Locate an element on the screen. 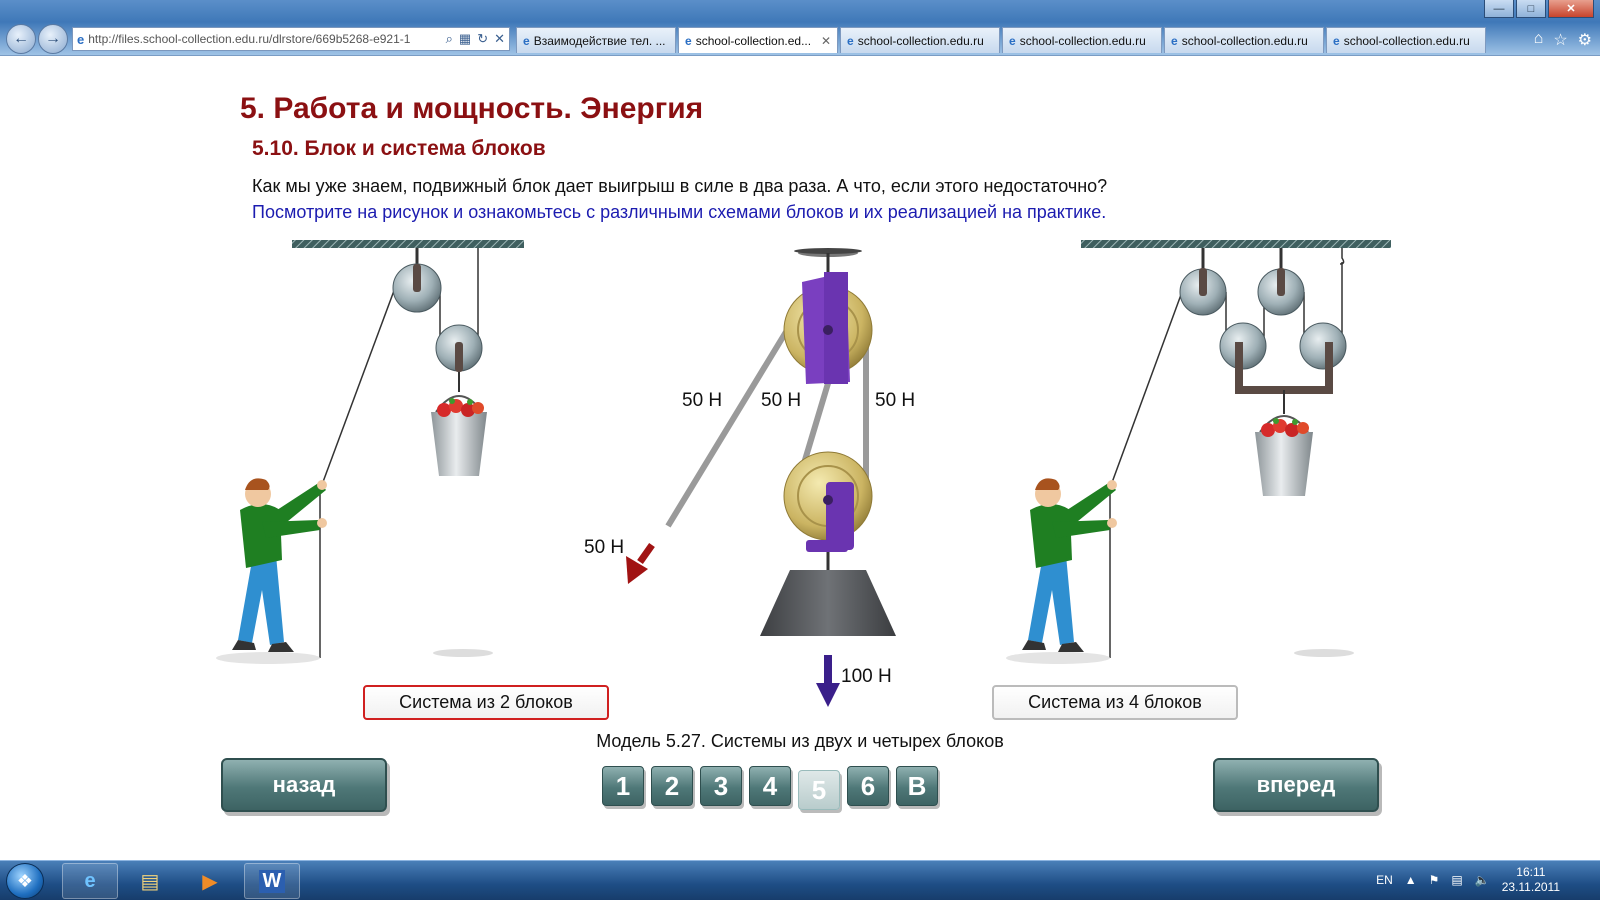 The width and height of the screenshot is (1600, 900). taskbar-explorer: ▤ is located at coordinates (150, 881).